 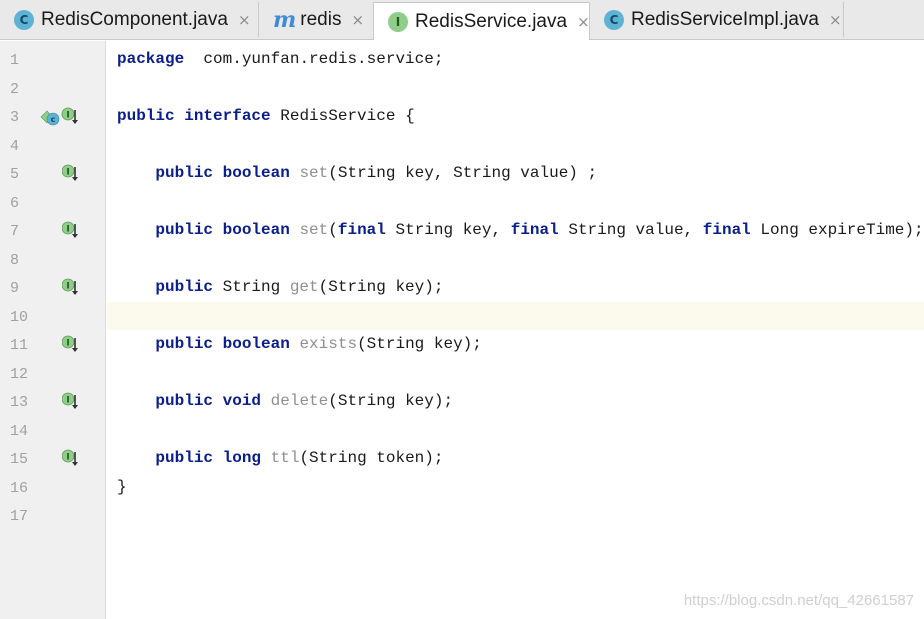 What do you see at coordinates (15, 260) in the screenshot?
I see `line-number: 8` at bounding box center [15, 260].